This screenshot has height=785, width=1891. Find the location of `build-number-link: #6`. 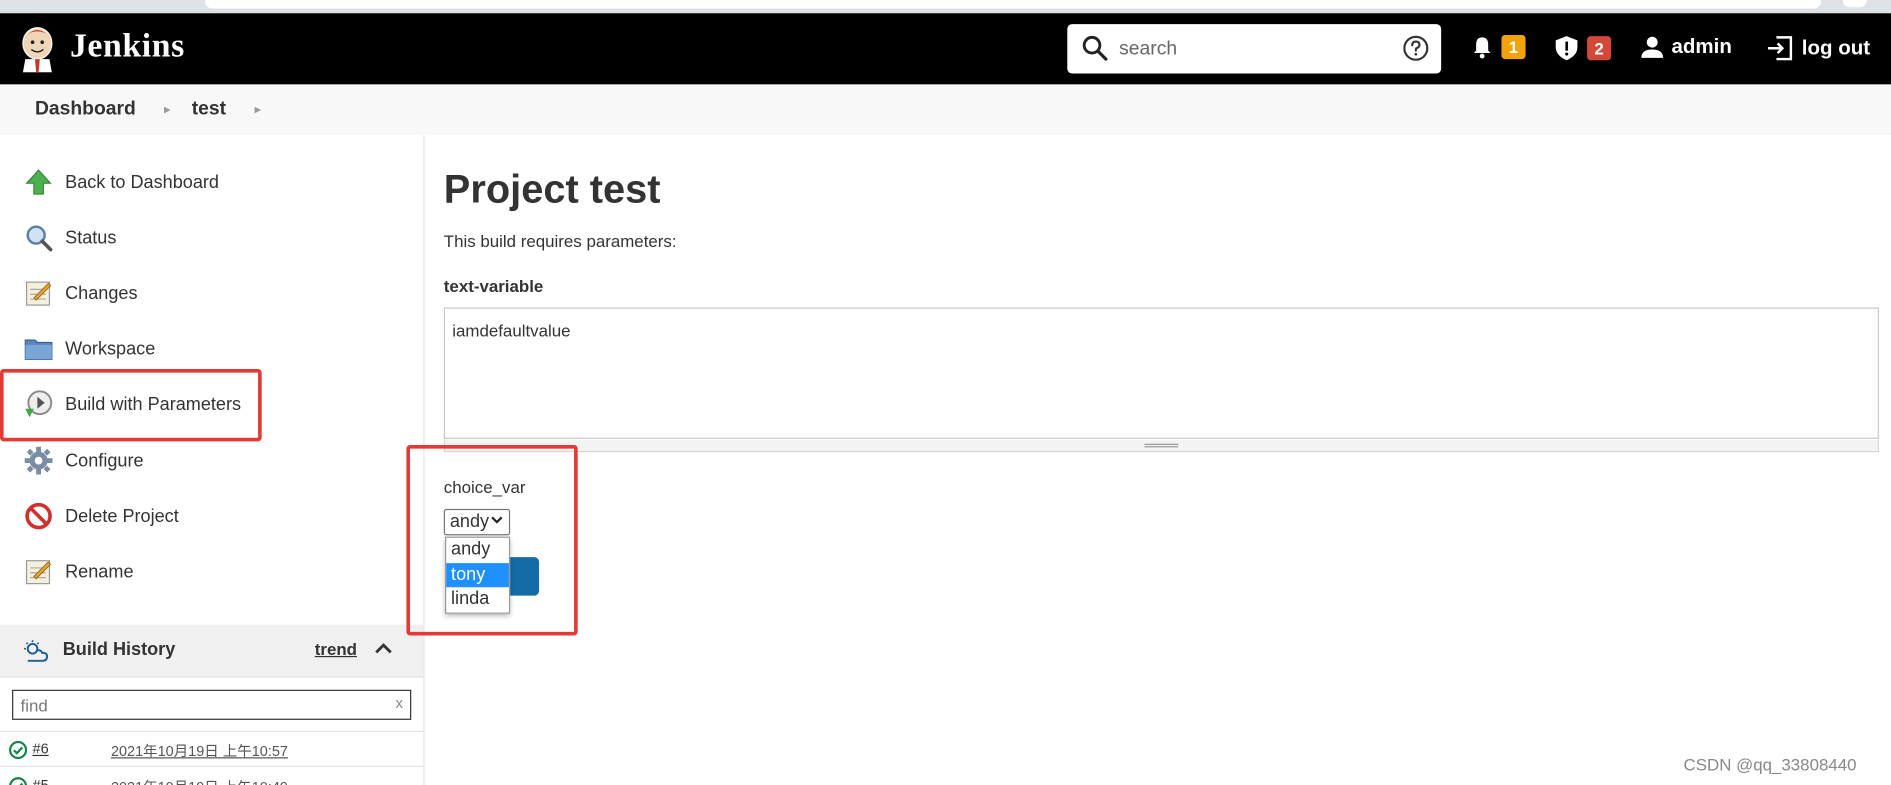

build-number-link: #6 is located at coordinates (41, 748).